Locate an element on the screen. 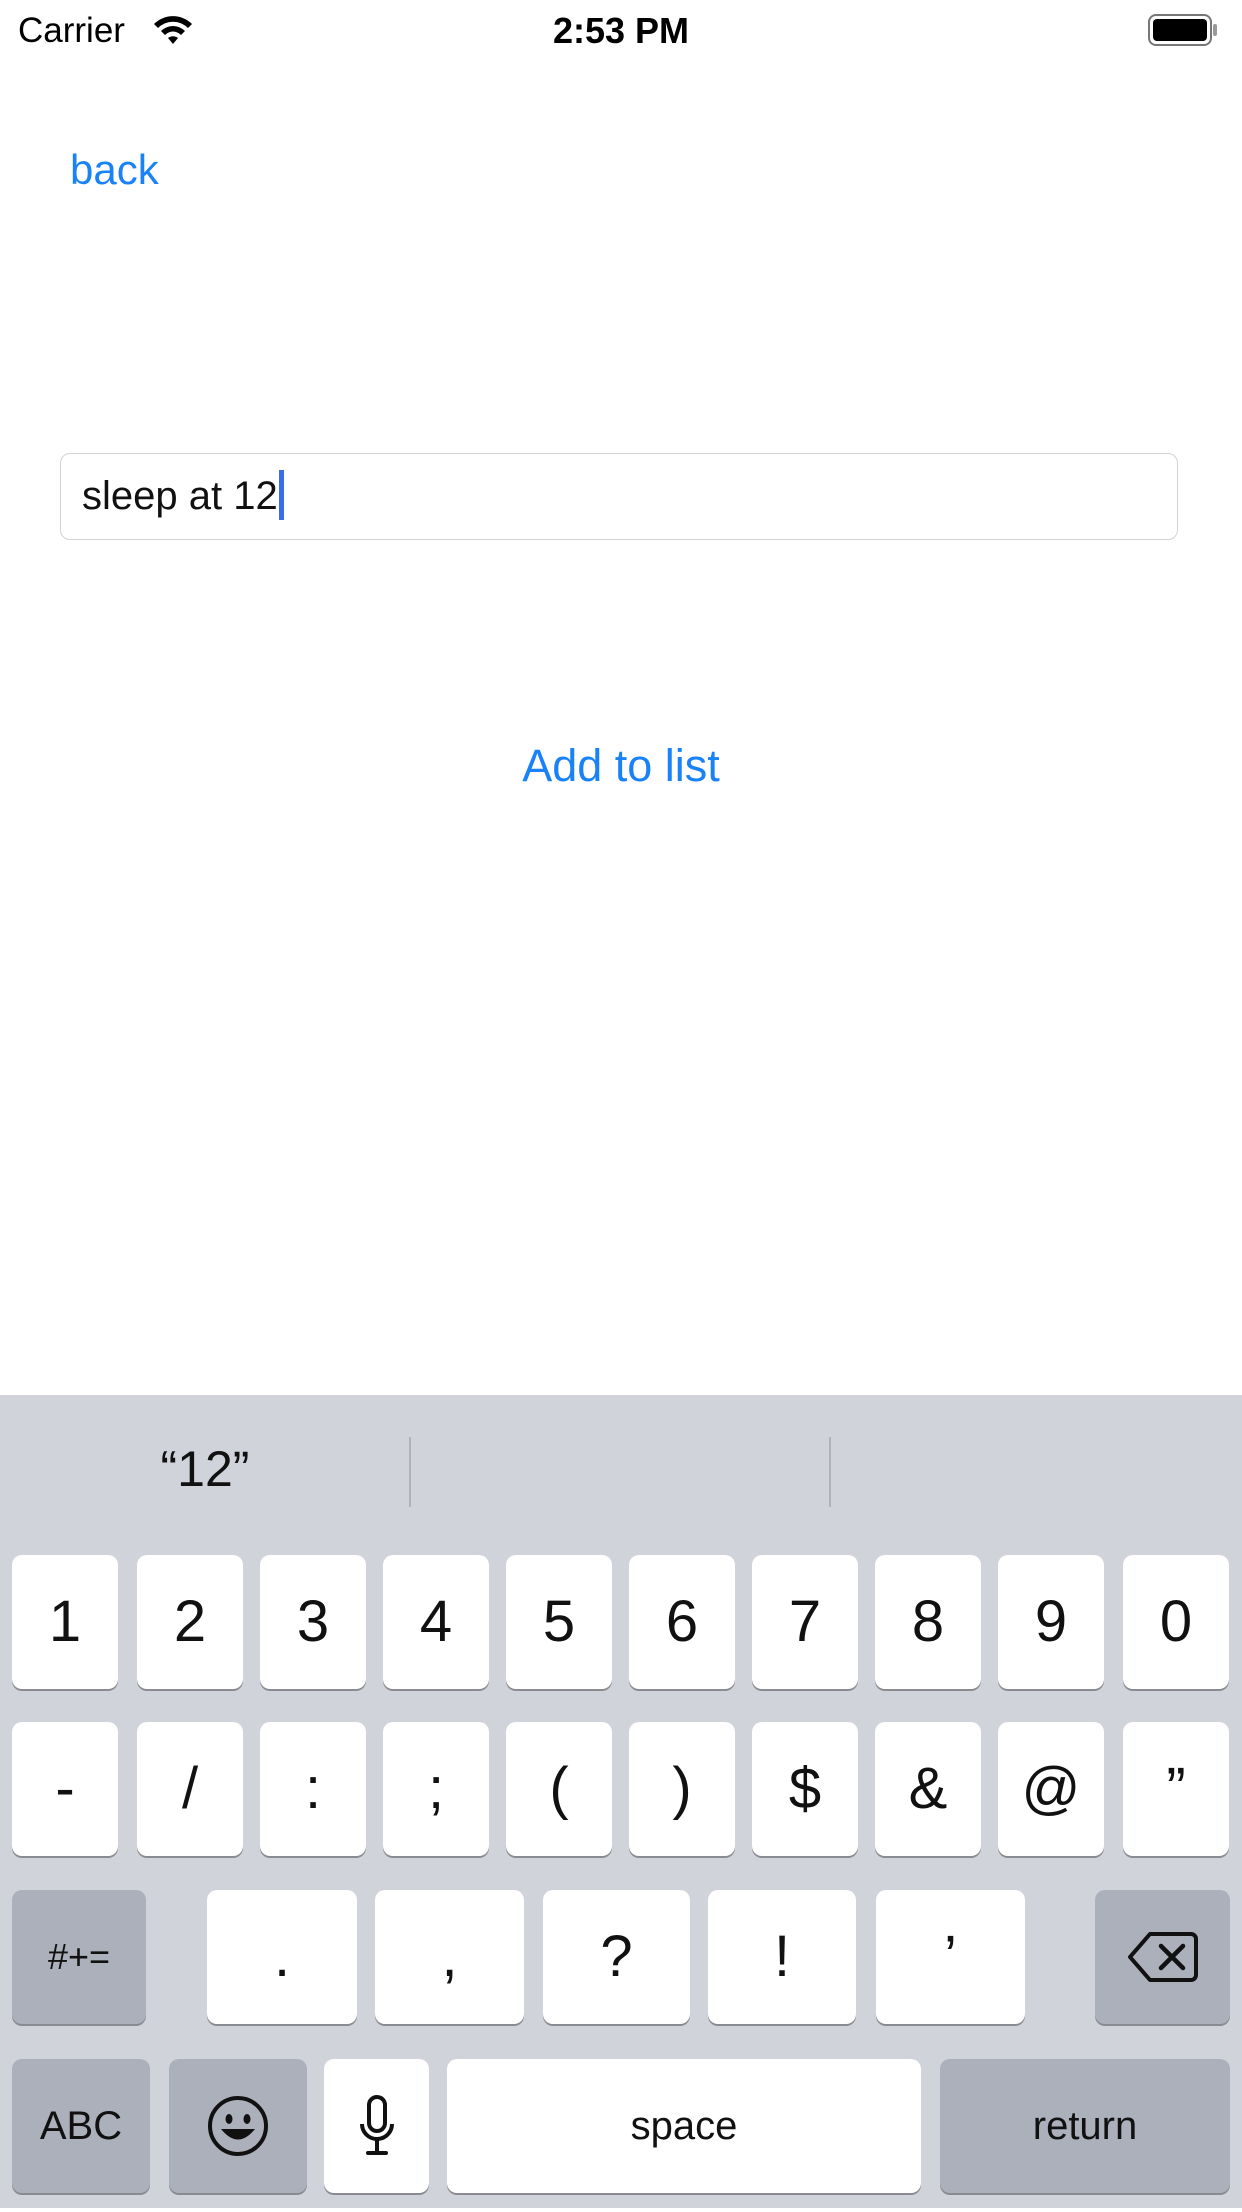 This screenshot has width=1242, height=2212. key-label: ; is located at coordinates (436, 1788).